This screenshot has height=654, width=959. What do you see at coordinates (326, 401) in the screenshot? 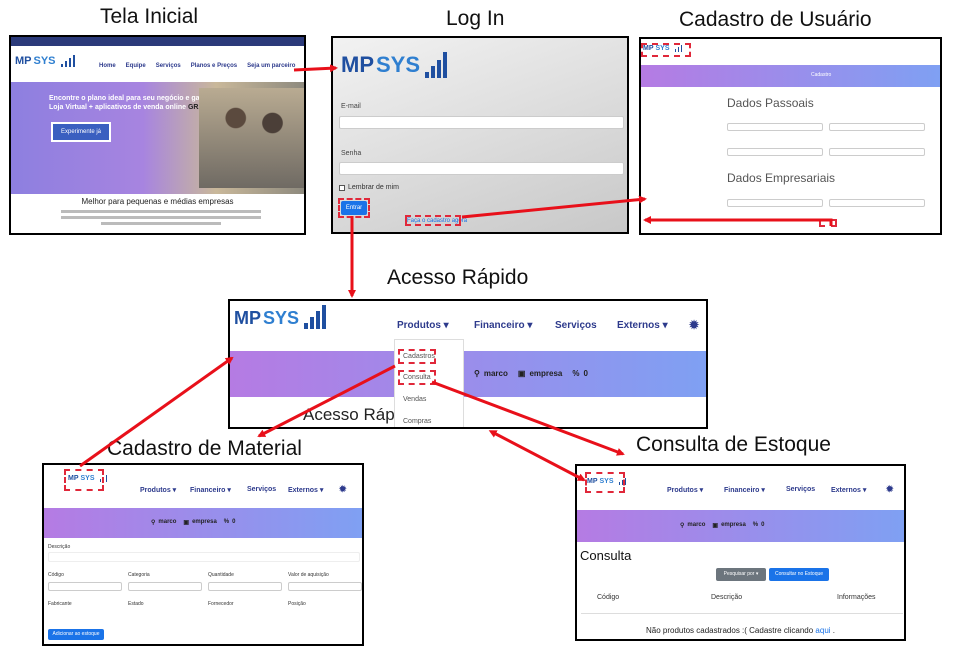
I see `arrow-acesso-to-material` at bounding box center [326, 401].